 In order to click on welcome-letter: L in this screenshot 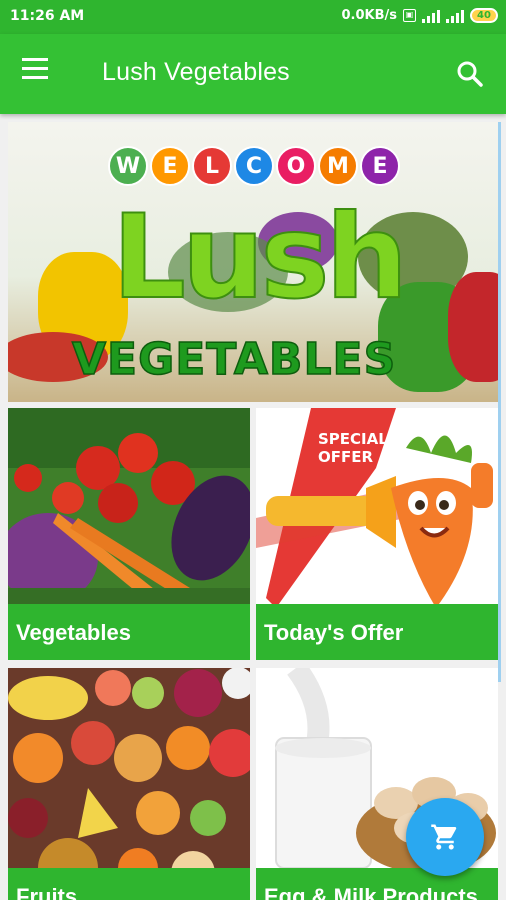, I will do `click(212, 166)`.